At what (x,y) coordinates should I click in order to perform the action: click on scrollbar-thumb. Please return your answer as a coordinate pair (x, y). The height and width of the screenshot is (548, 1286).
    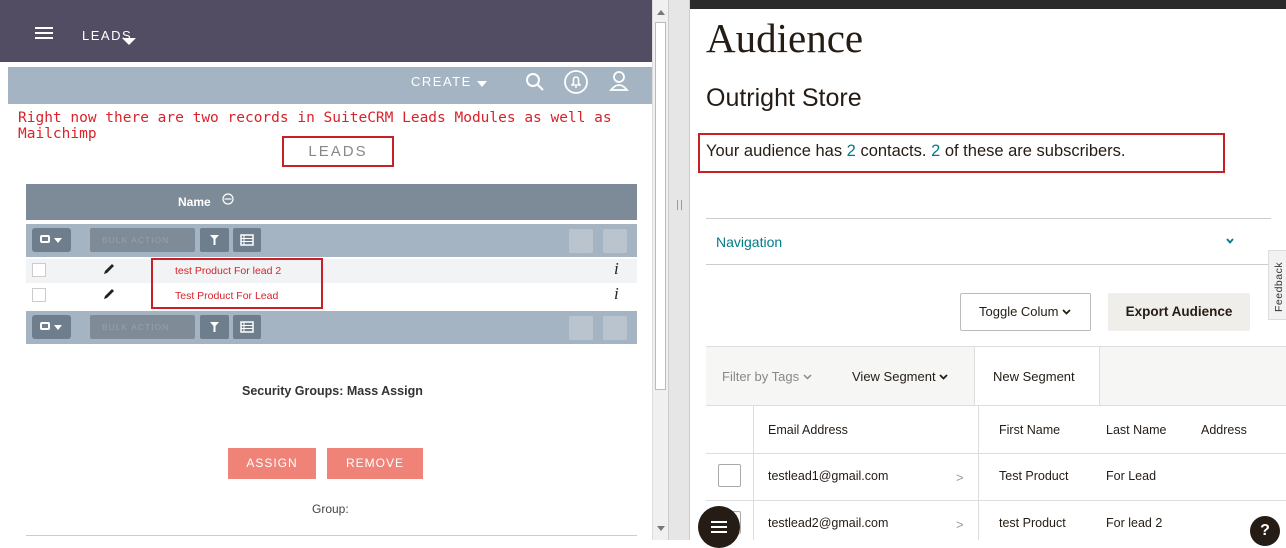
    Looking at the image, I should click on (660, 206).